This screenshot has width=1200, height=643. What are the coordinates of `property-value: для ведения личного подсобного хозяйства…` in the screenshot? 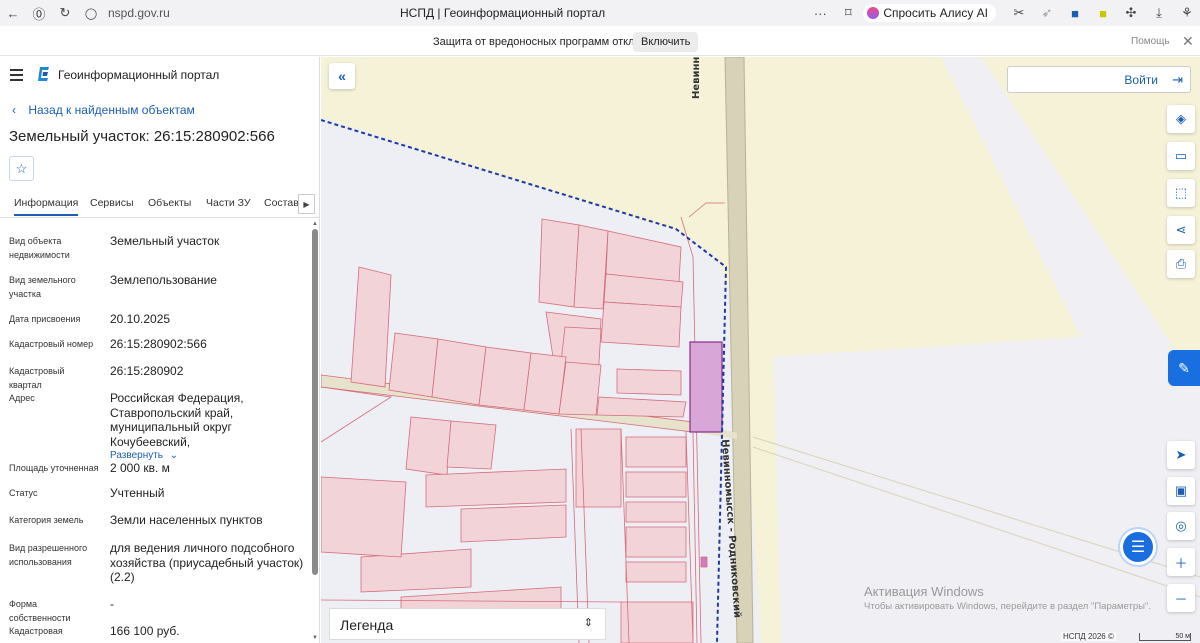 It's located at (207, 562).